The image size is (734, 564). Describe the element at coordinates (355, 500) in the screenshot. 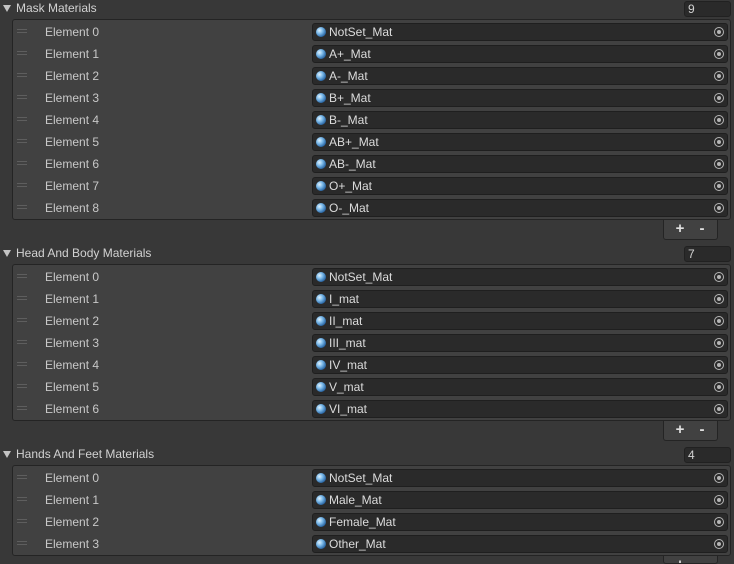

I see `material-name: Male_Mat` at that location.